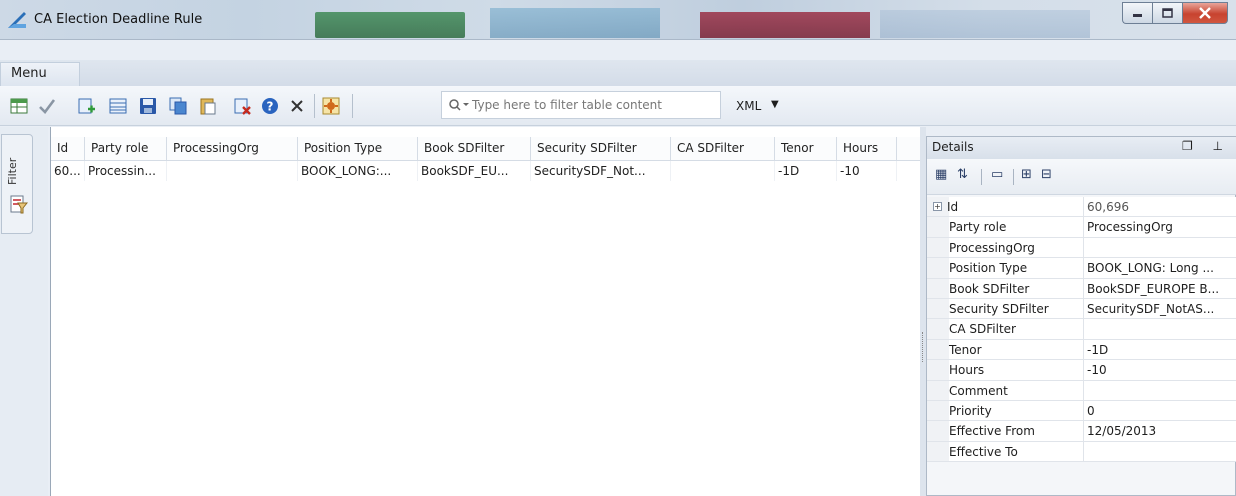  What do you see at coordinates (1081, 248) in the screenshot?
I see `property-row: ProcessingOrg` at bounding box center [1081, 248].